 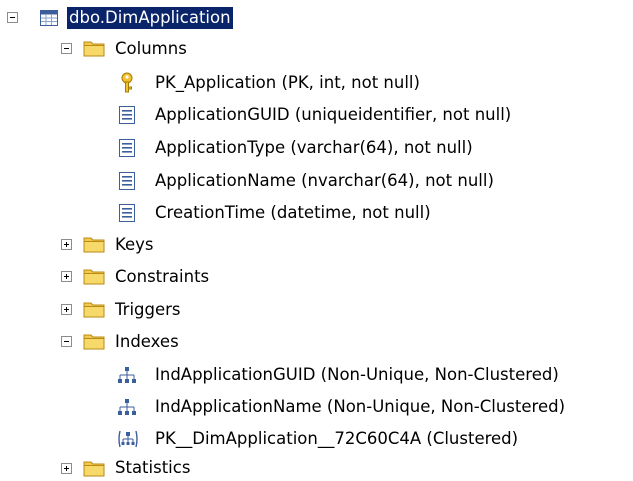 I want to click on table-icon, so click(x=49, y=18).